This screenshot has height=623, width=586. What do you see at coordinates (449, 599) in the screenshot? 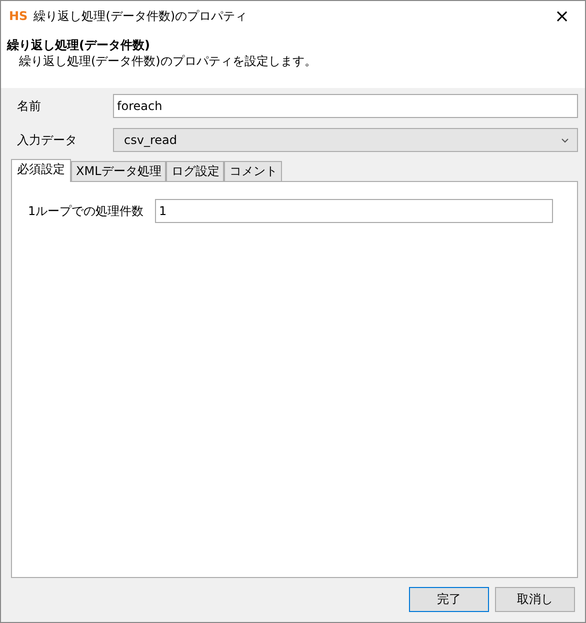
I see `dialog-button: 完了` at bounding box center [449, 599].